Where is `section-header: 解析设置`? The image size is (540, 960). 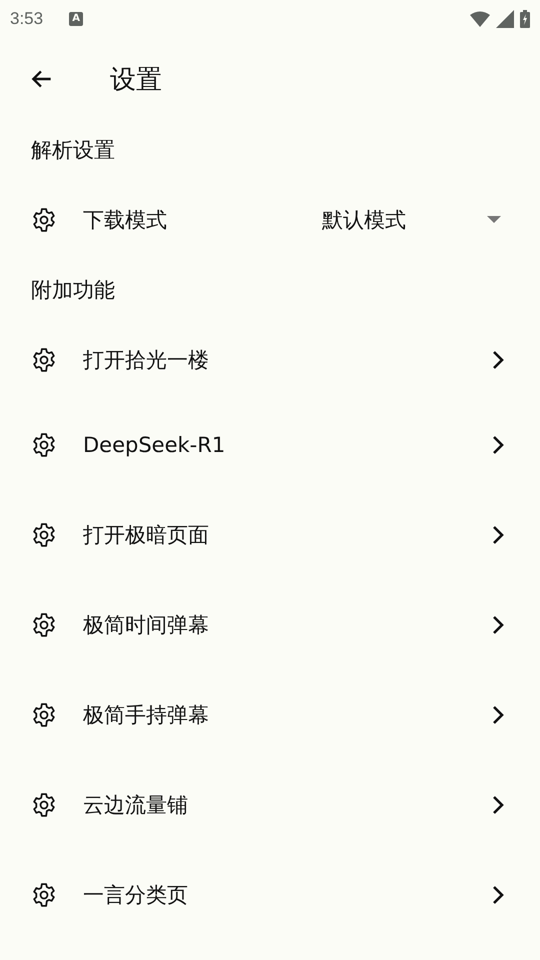 section-header: 解析设置 is located at coordinates (73, 150).